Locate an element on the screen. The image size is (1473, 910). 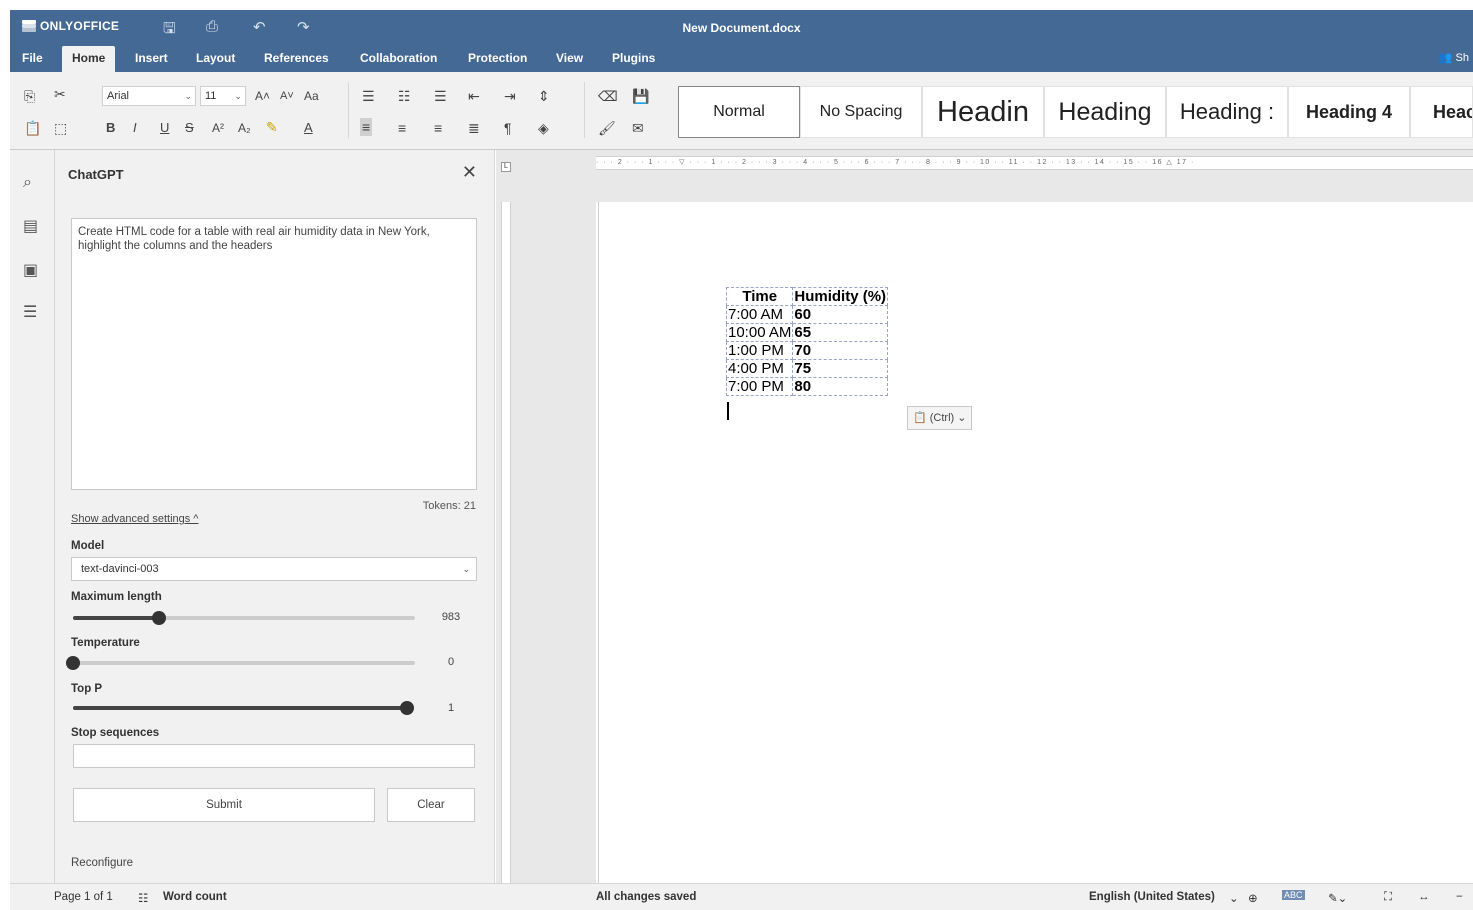
font-name-select: Arial ⌄ is located at coordinates (149, 96).